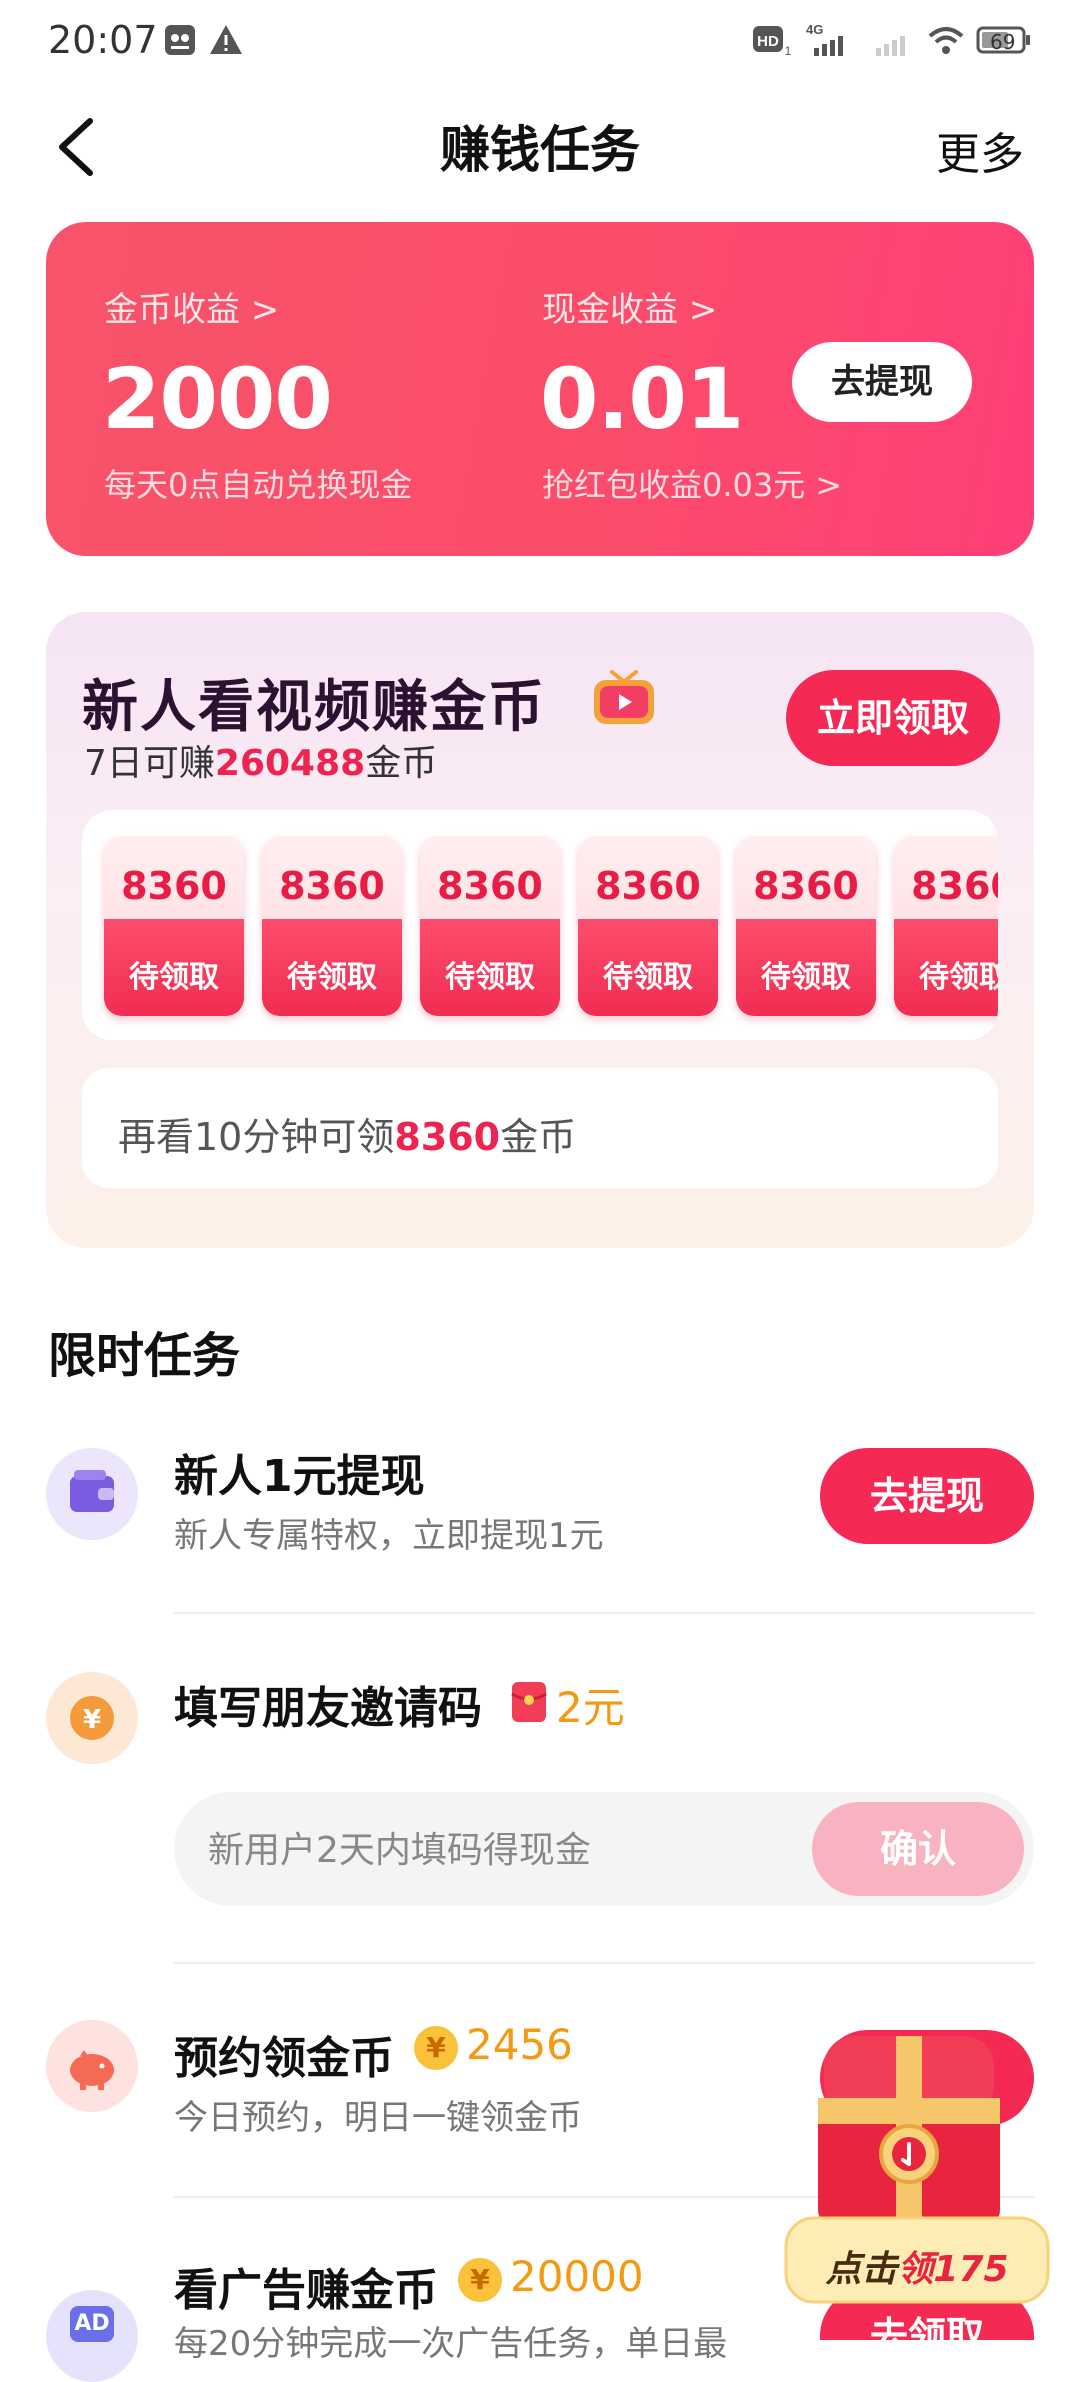  I want to click on svg-text: 4G, so click(814, 29).